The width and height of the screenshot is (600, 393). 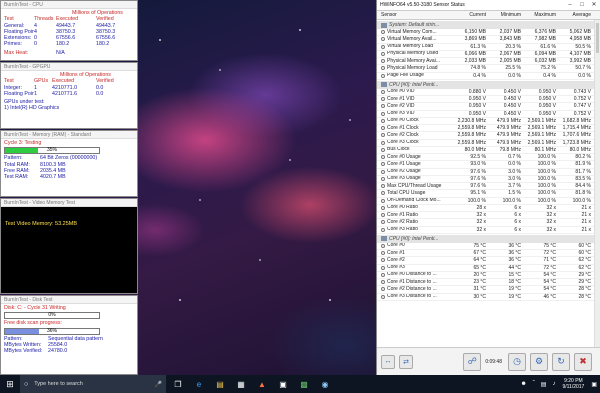 I want to click on task-view-icon: ❐, so click(x=178, y=384).